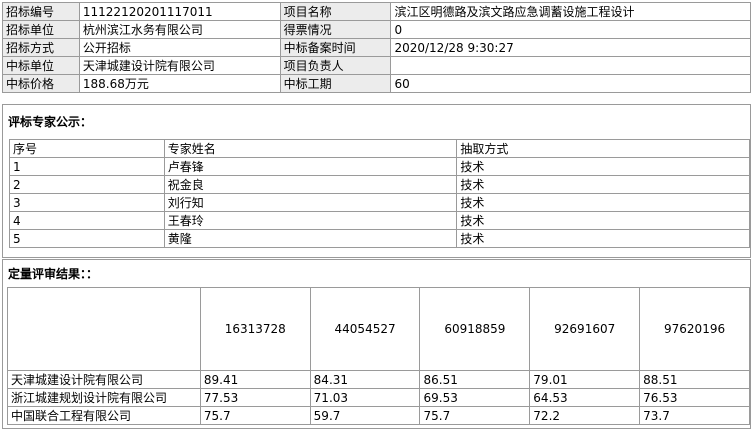 Image resolution: width=756 pixels, height=431 pixels. Describe the element at coordinates (41, 65) in the screenshot. I see `info-label: 中标单位` at that location.